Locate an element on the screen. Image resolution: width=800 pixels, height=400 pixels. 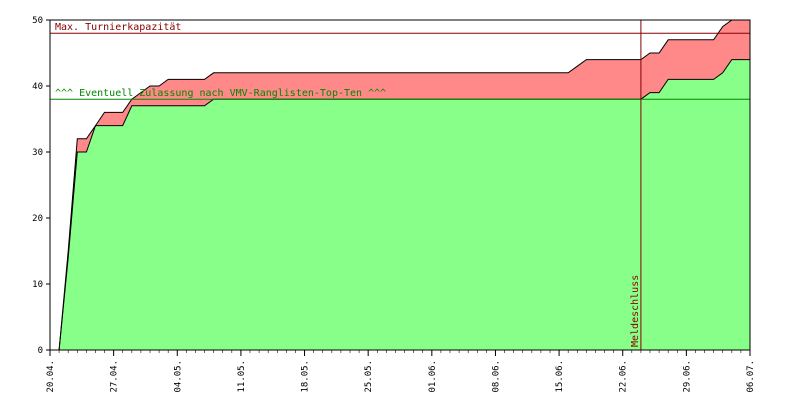
x-tick-label: 29.06. is located at coordinates (687, 376).